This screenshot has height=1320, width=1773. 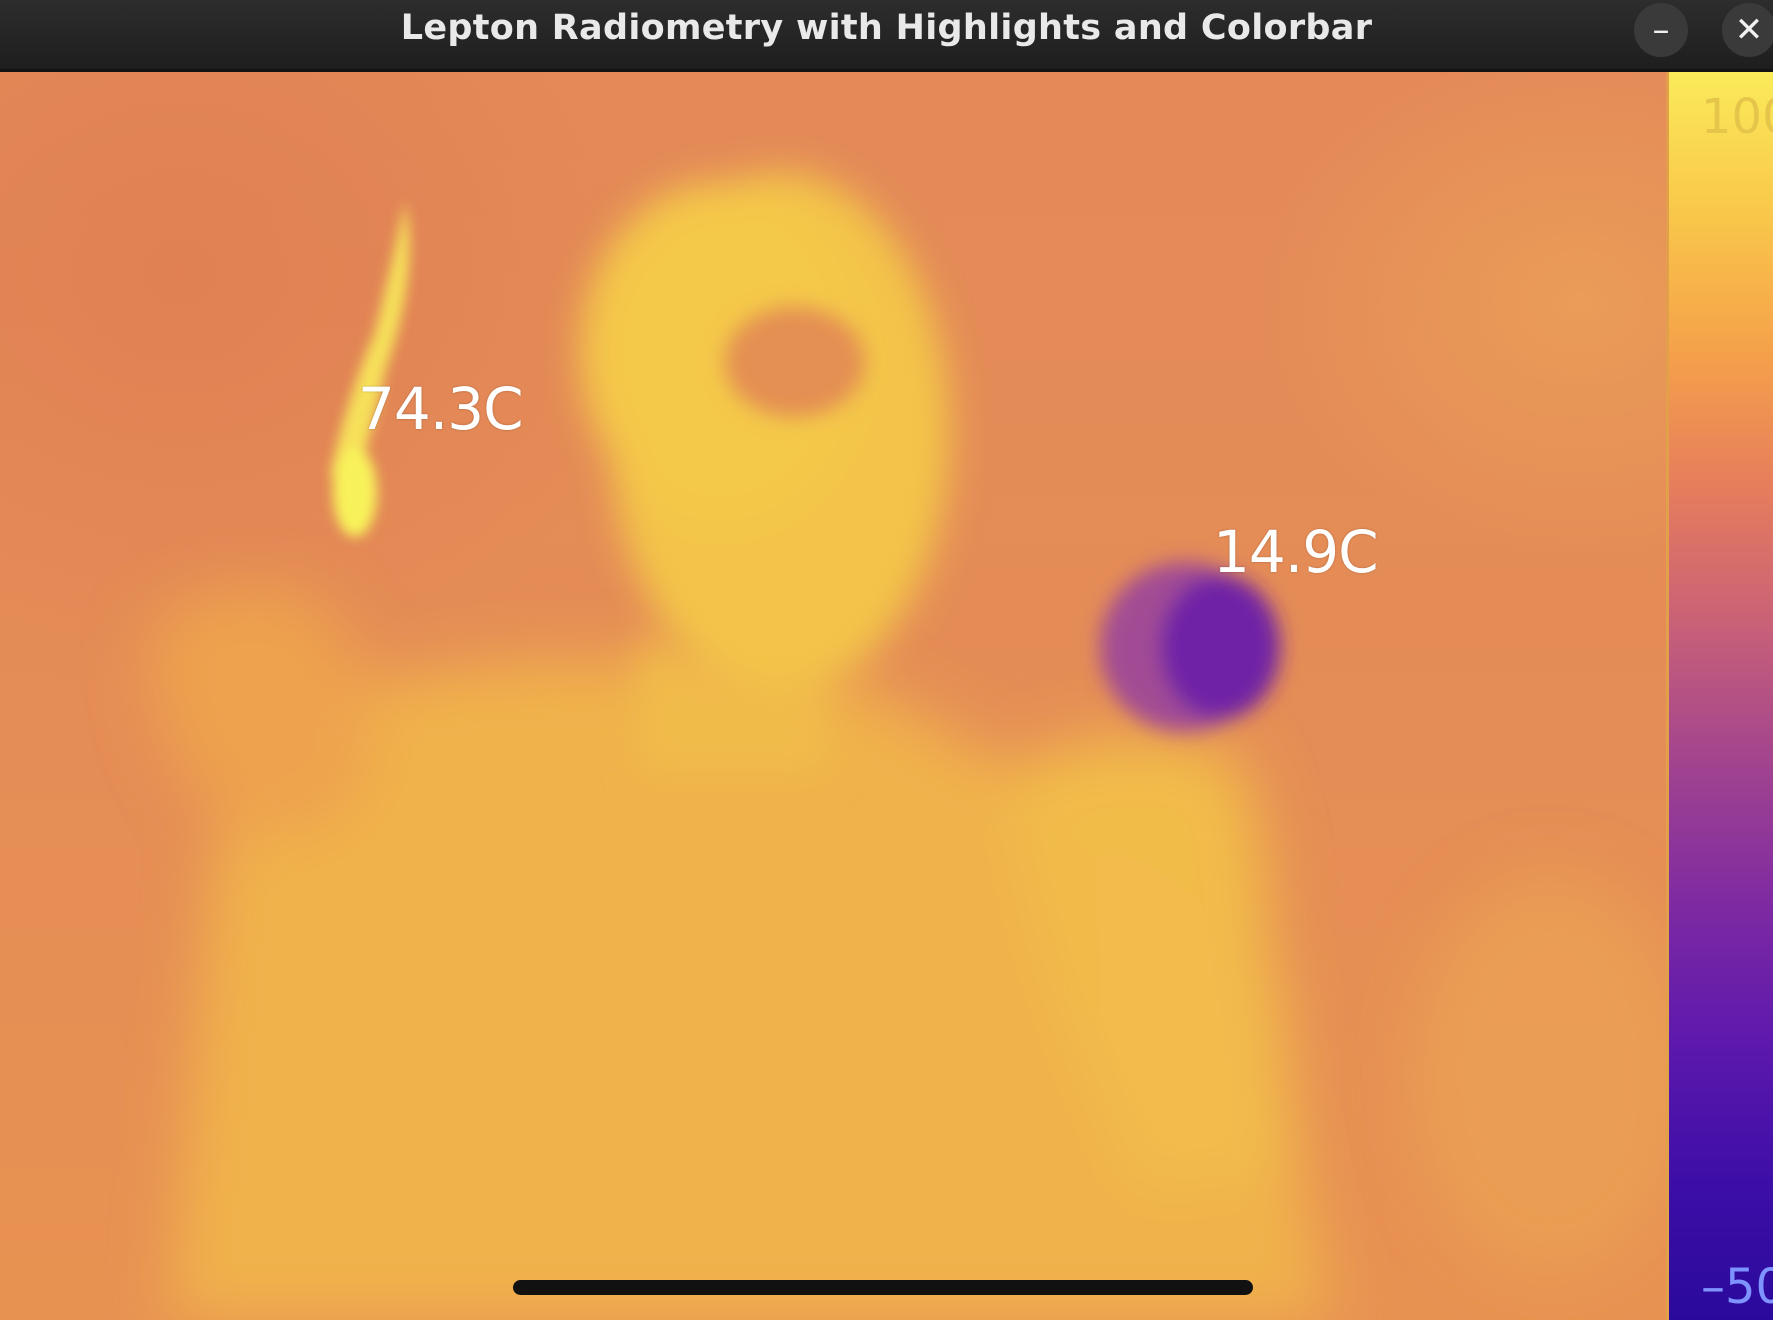 I want to click on colorbar-min-label: –50, so click(x=1737, y=1287).